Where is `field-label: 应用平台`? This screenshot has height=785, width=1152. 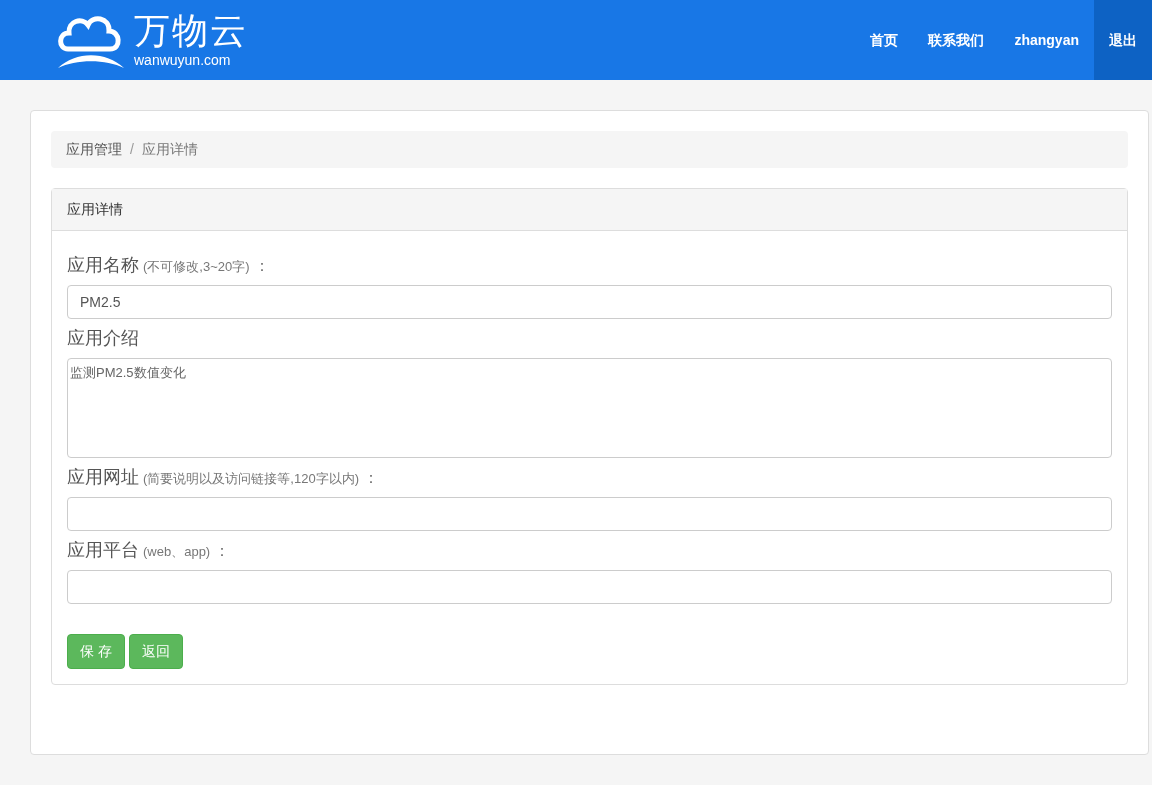 field-label: 应用平台 is located at coordinates (103, 550).